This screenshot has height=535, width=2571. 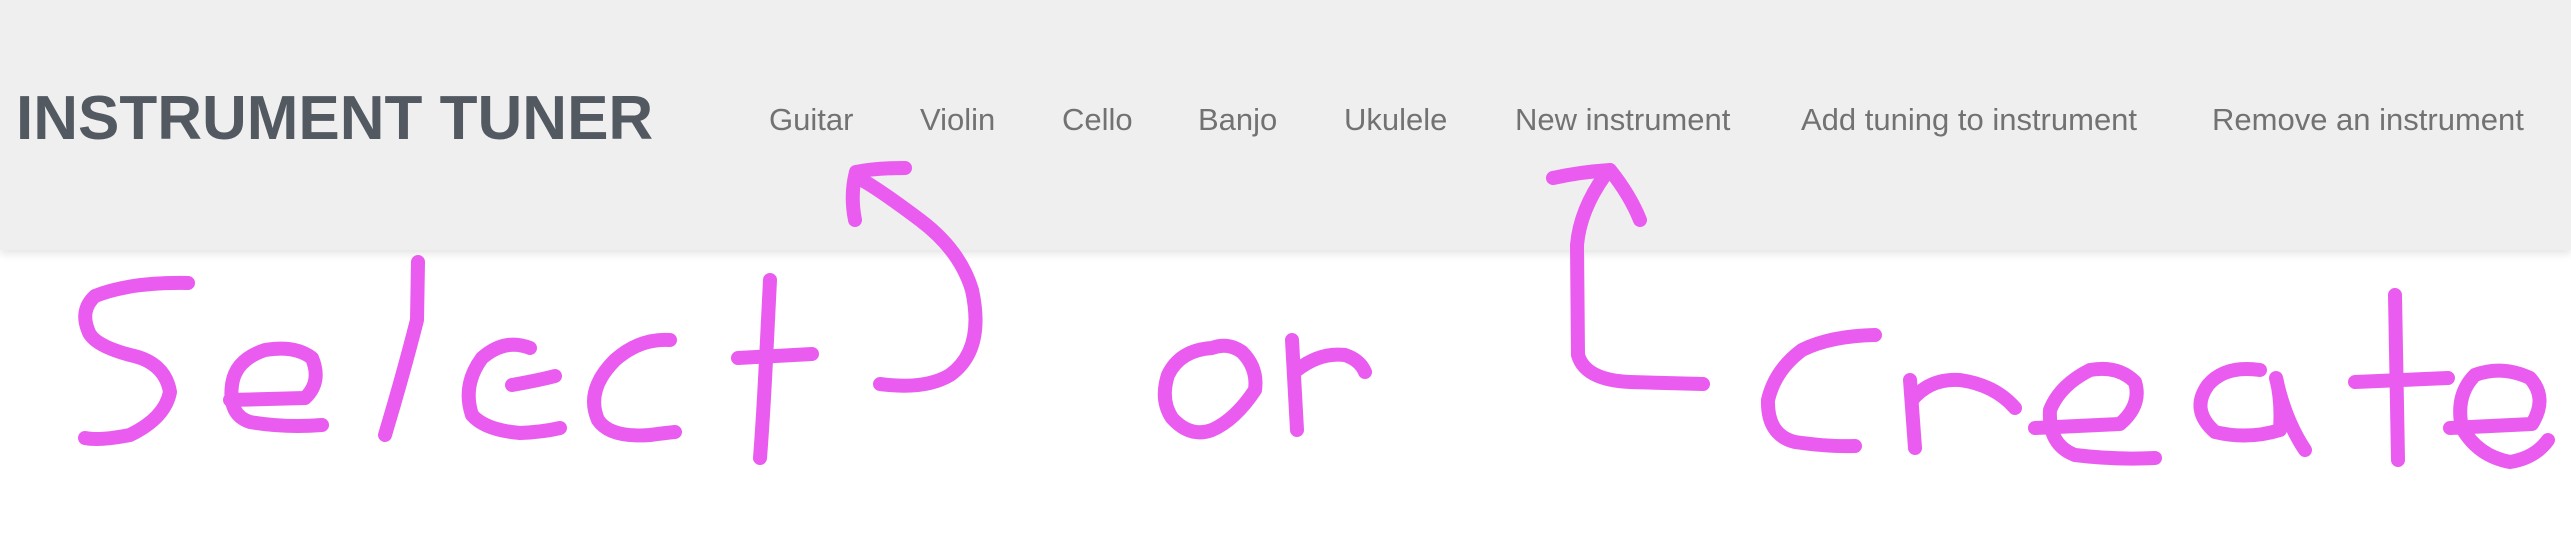 What do you see at coordinates (1264, 386) in the screenshot?
I see `annotation-word-or` at bounding box center [1264, 386].